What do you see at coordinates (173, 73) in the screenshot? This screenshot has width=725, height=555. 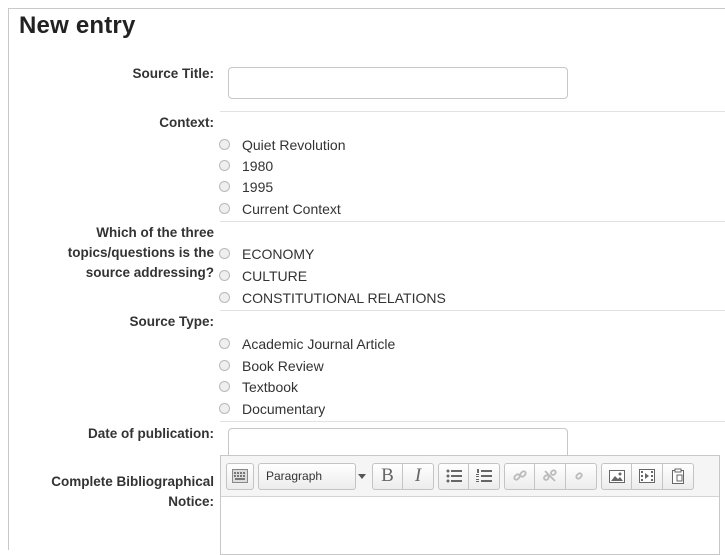 I see `source-title-label: Source Title:` at bounding box center [173, 73].